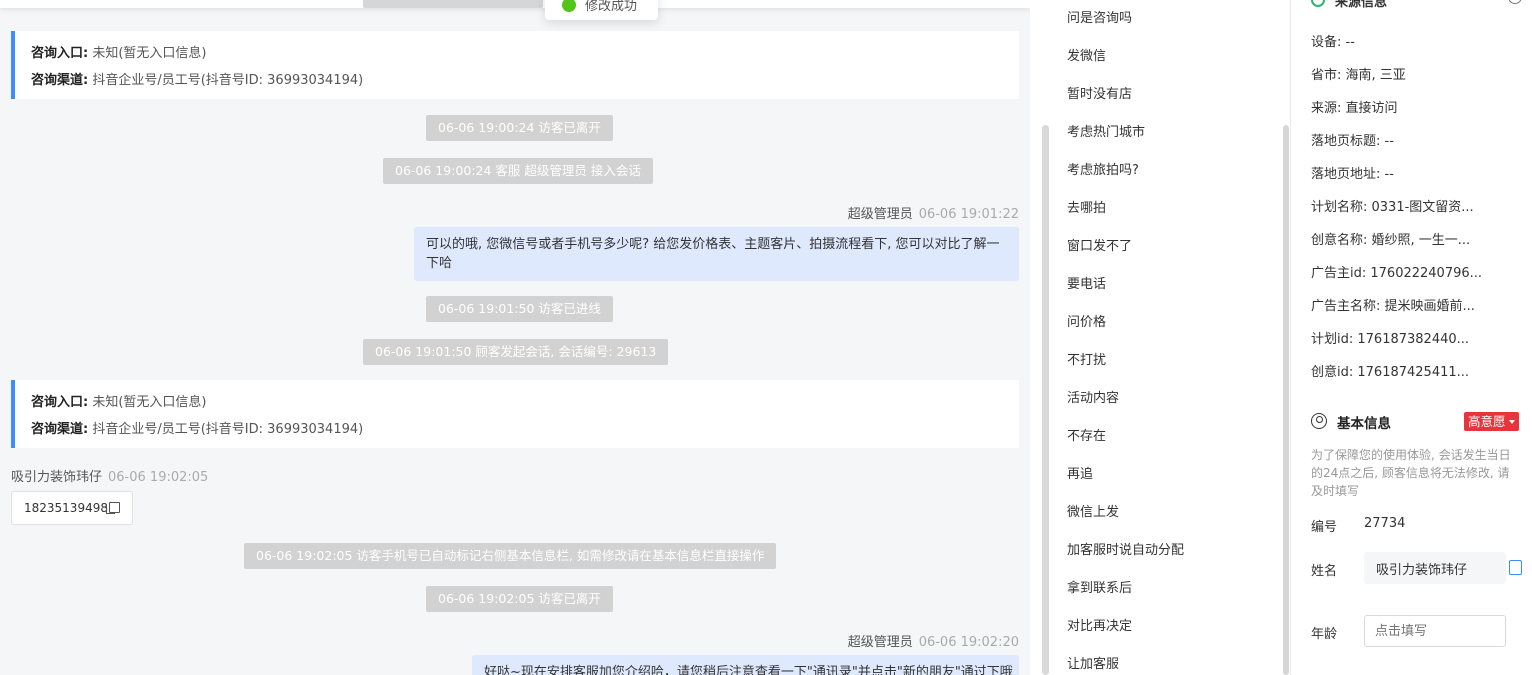  Describe the element at coordinates (158, 477) in the screenshot. I see `message-time: 06-06 19:02:05` at that location.